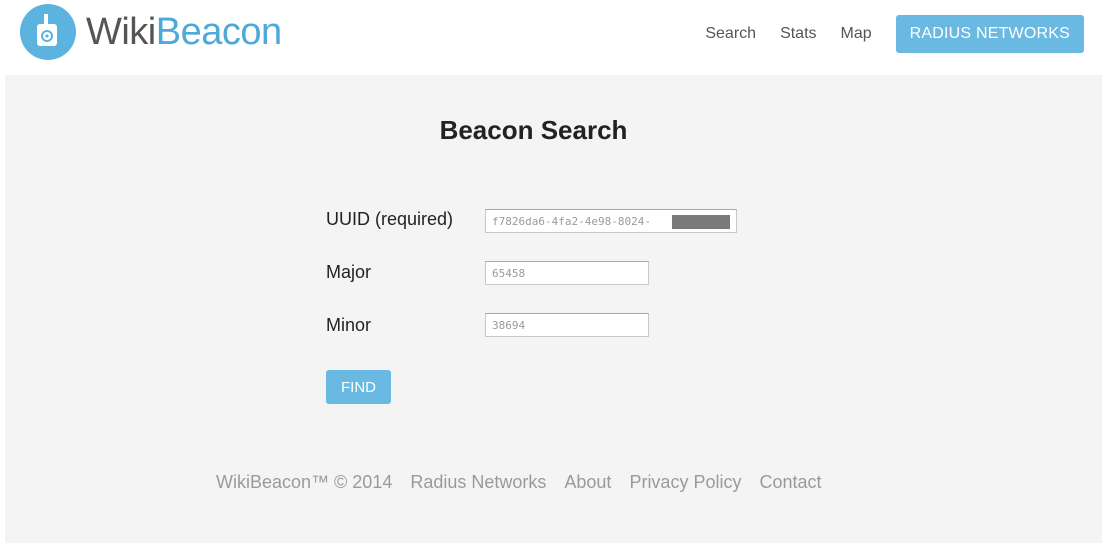  I want to click on nav-map-link: Map, so click(856, 34).